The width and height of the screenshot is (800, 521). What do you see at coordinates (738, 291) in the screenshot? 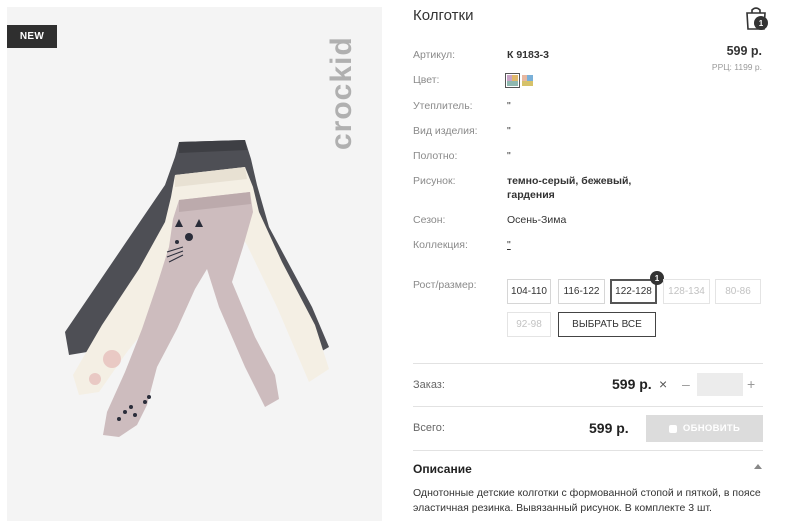
I see `size-option-80-86: 80-86` at bounding box center [738, 291].